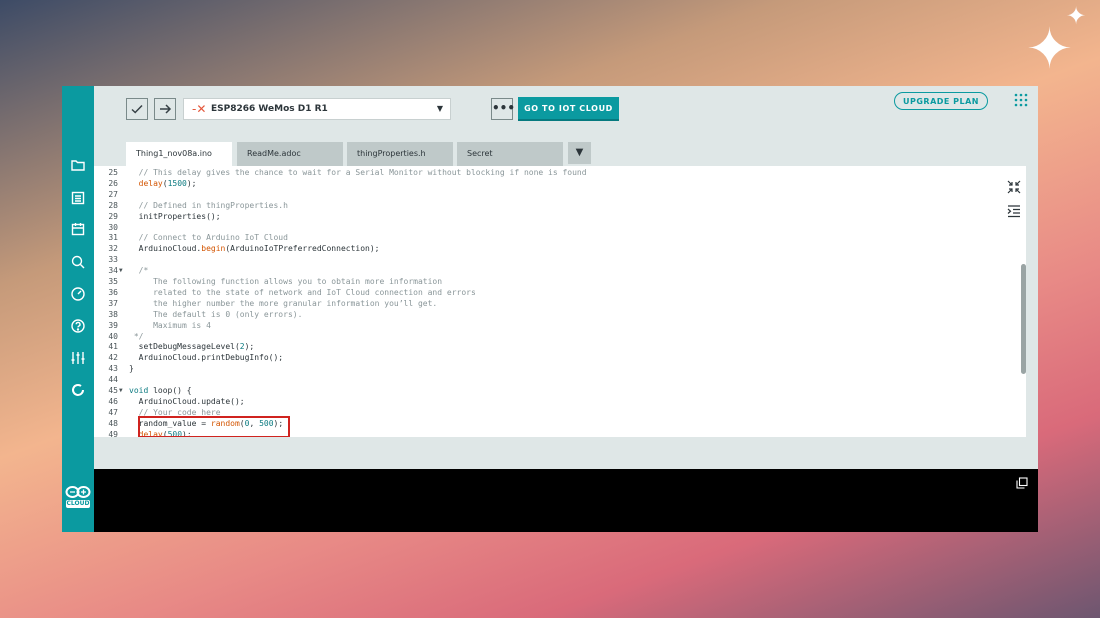  I want to click on chevron-down-icon: ▼, so click(439, 108).